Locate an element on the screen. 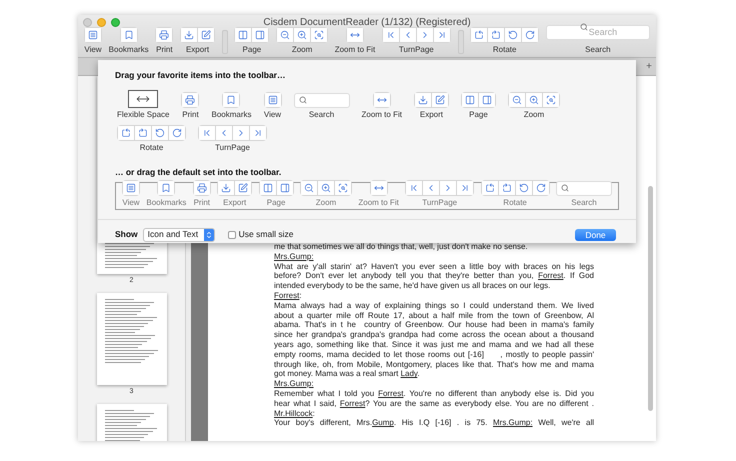  default-toolbar-set: View Bookmarks Print Export Page Zoom Zoom to Fit TurnPage Rotate Search is located at coordinates (367, 196).